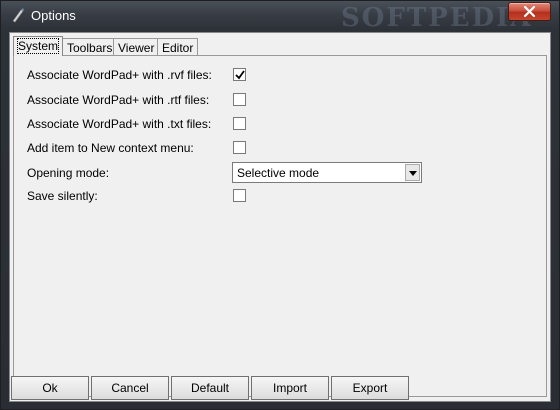 The height and width of the screenshot is (410, 560). I want to click on tab-editor-label: Editor, so click(178, 48).